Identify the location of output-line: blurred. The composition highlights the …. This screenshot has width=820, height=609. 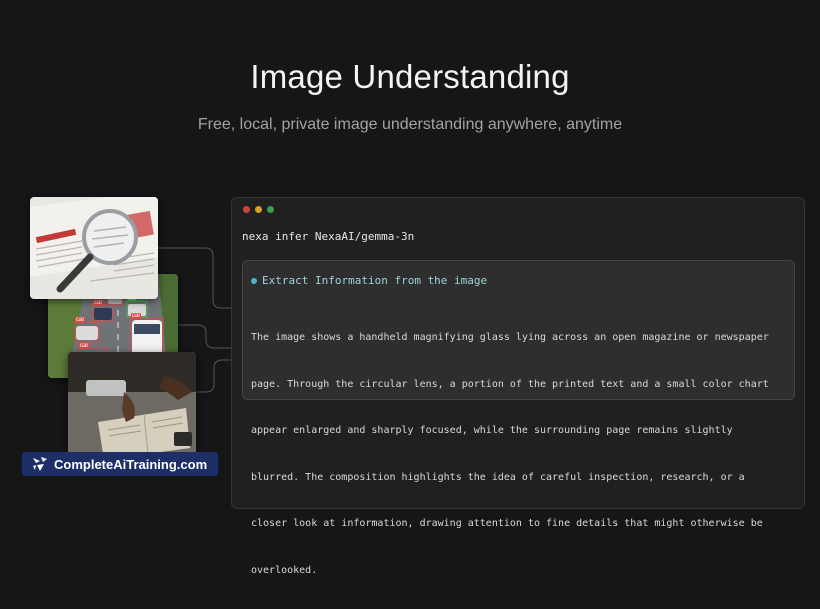
(498, 477).